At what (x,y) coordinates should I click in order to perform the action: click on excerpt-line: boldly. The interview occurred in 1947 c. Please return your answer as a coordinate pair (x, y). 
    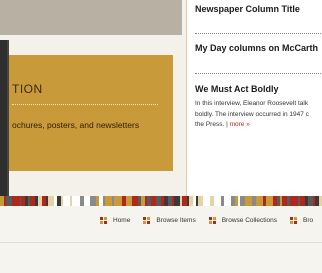
    Looking at the image, I should click on (252, 114).